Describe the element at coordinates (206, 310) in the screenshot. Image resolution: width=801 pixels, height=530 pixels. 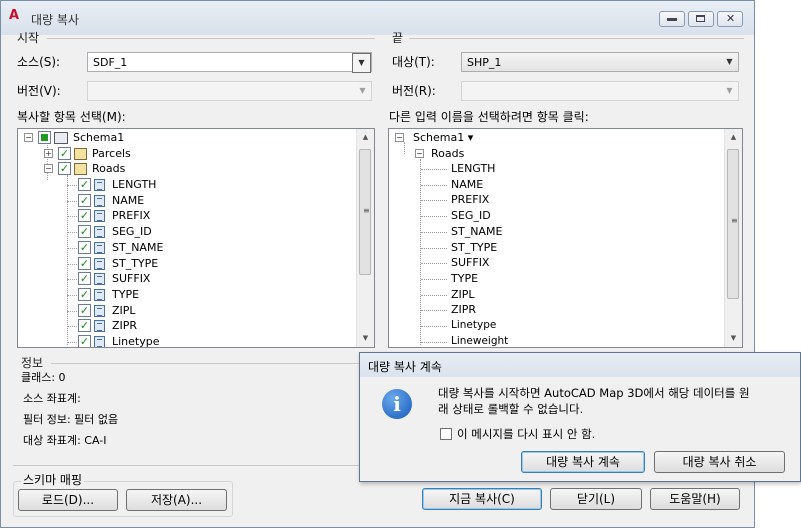
I see `tree-node-field: ✓ ZIPL` at that location.